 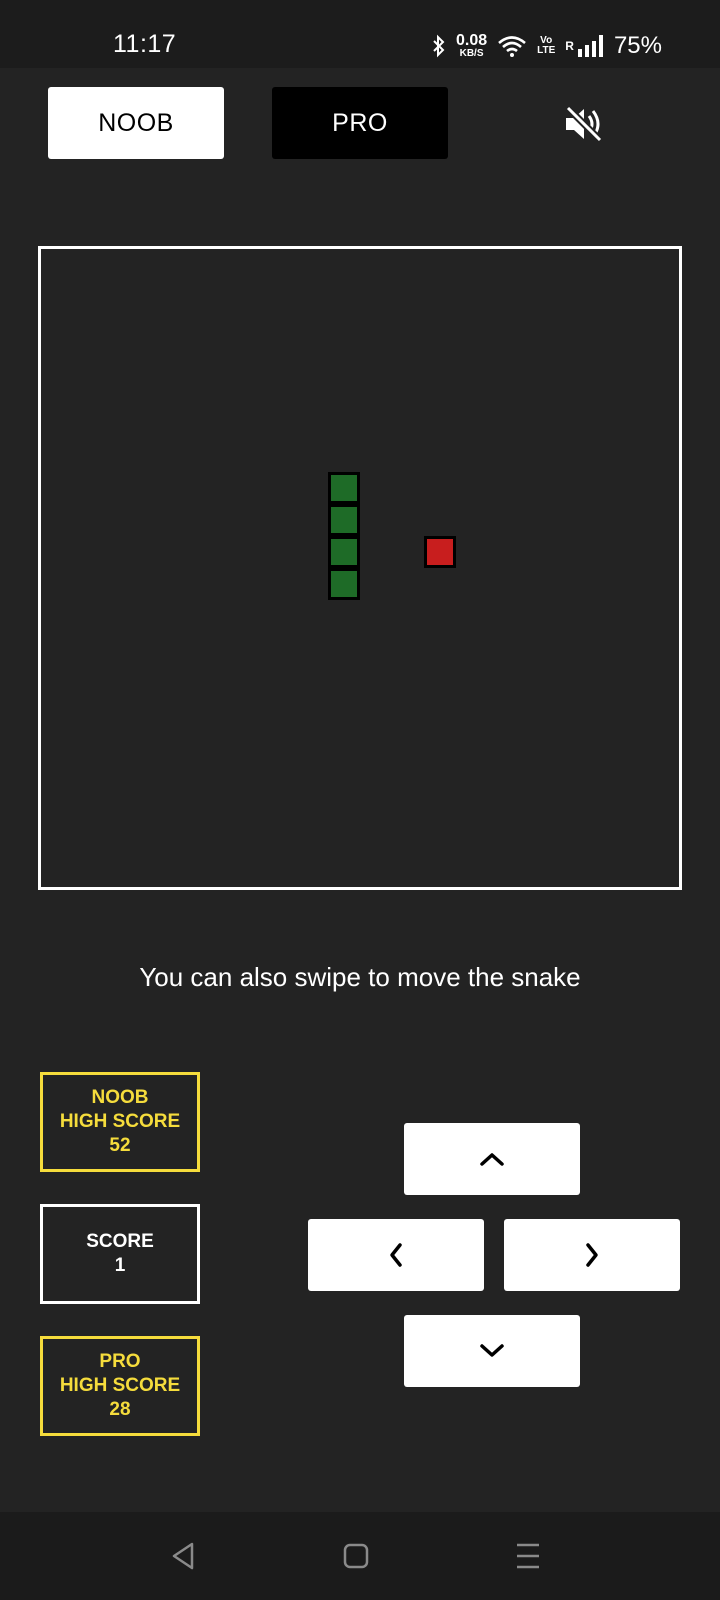 I want to click on move-right-button, so click(x=592, y=1255).